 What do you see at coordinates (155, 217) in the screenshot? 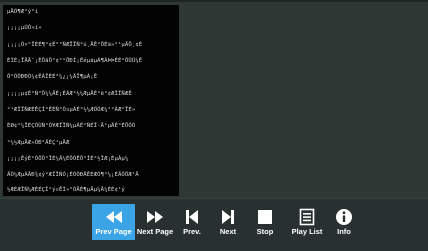
I see `fast-forward-icon` at bounding box center [155, 217].